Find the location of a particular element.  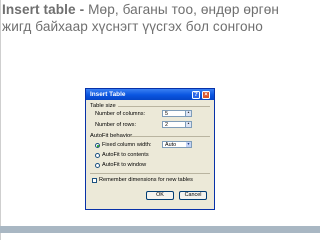

autofit-divider is located at coordinates (170, 136).